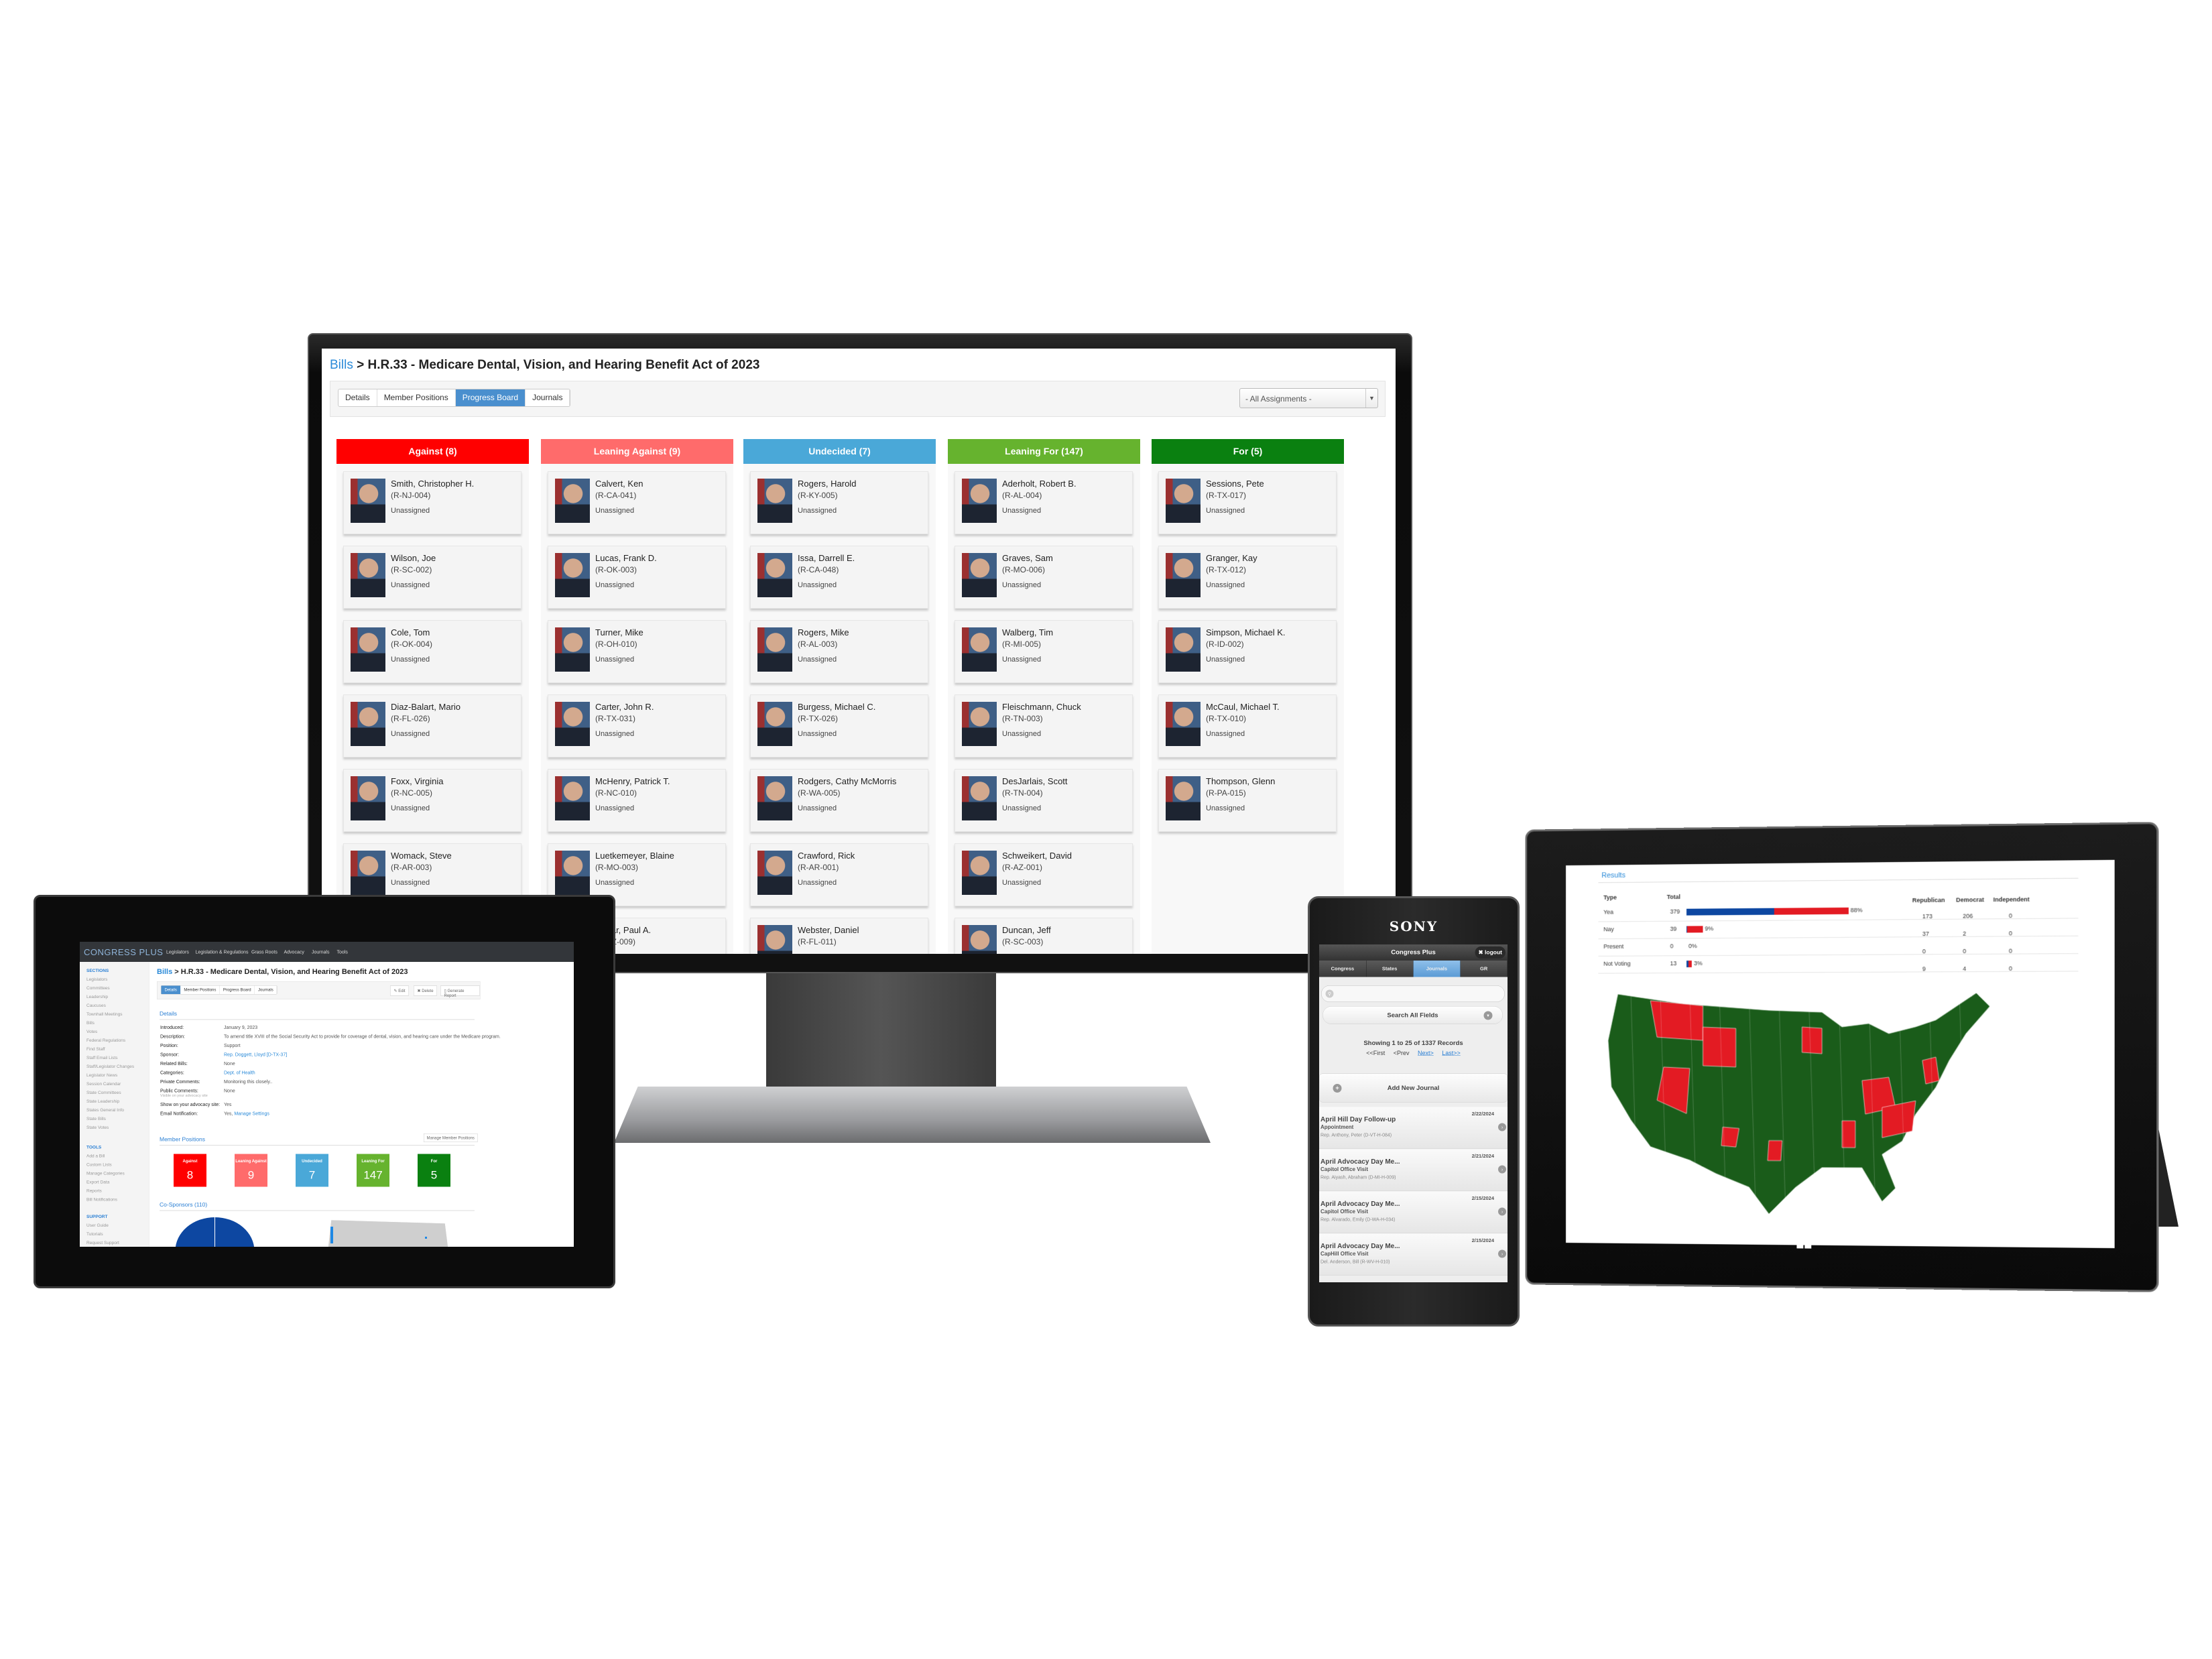 This screenshot has width=2212, height=1659. I want to click on member-name: Simpson, Michael K., so click(1246, 632).